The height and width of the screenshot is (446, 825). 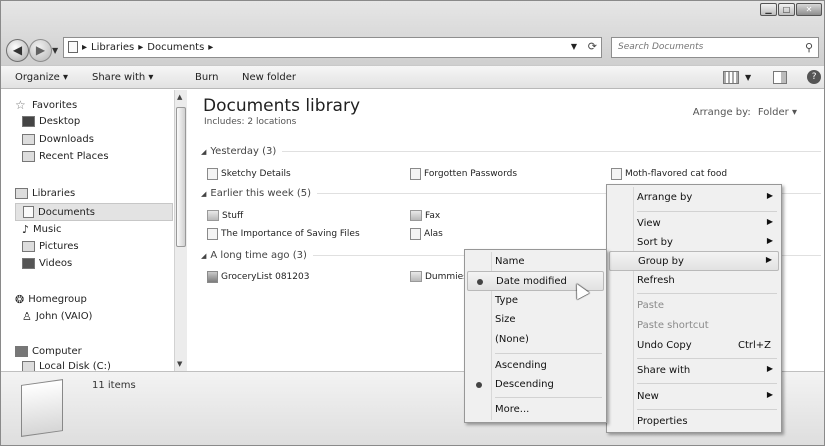 I want to click on locations-link: 2 locations, so click(x=271, y=122).